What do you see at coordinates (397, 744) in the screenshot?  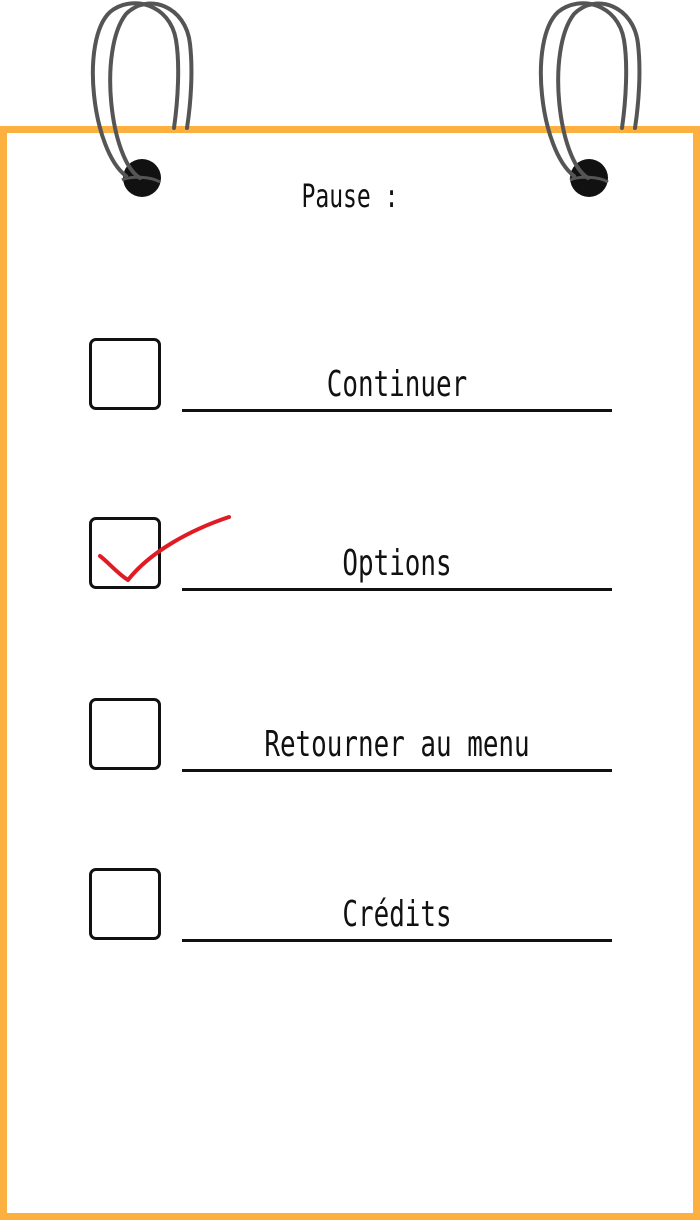 I see `retourner-au-menu-label: Retourner au menu` at bounding box center [397, 744].